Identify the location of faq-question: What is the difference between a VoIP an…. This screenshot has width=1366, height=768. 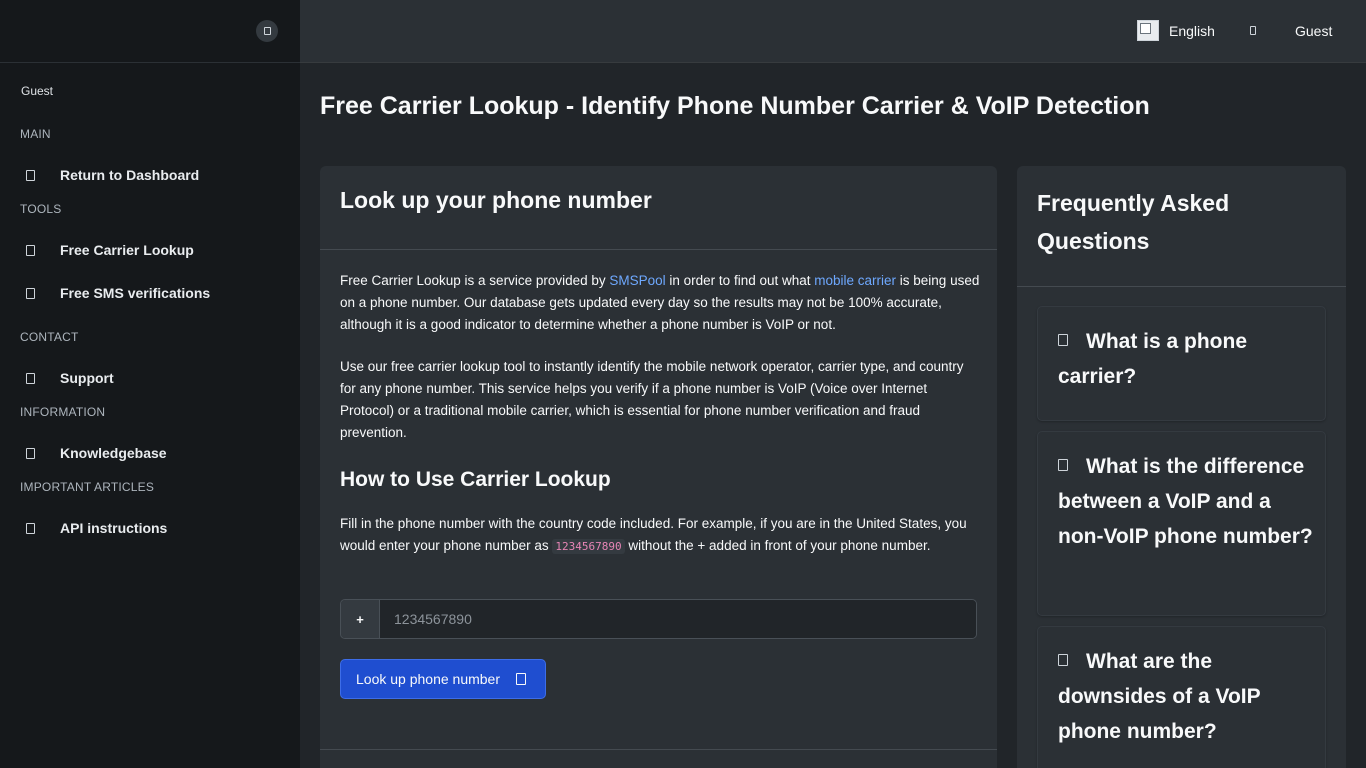
(1188, 501).